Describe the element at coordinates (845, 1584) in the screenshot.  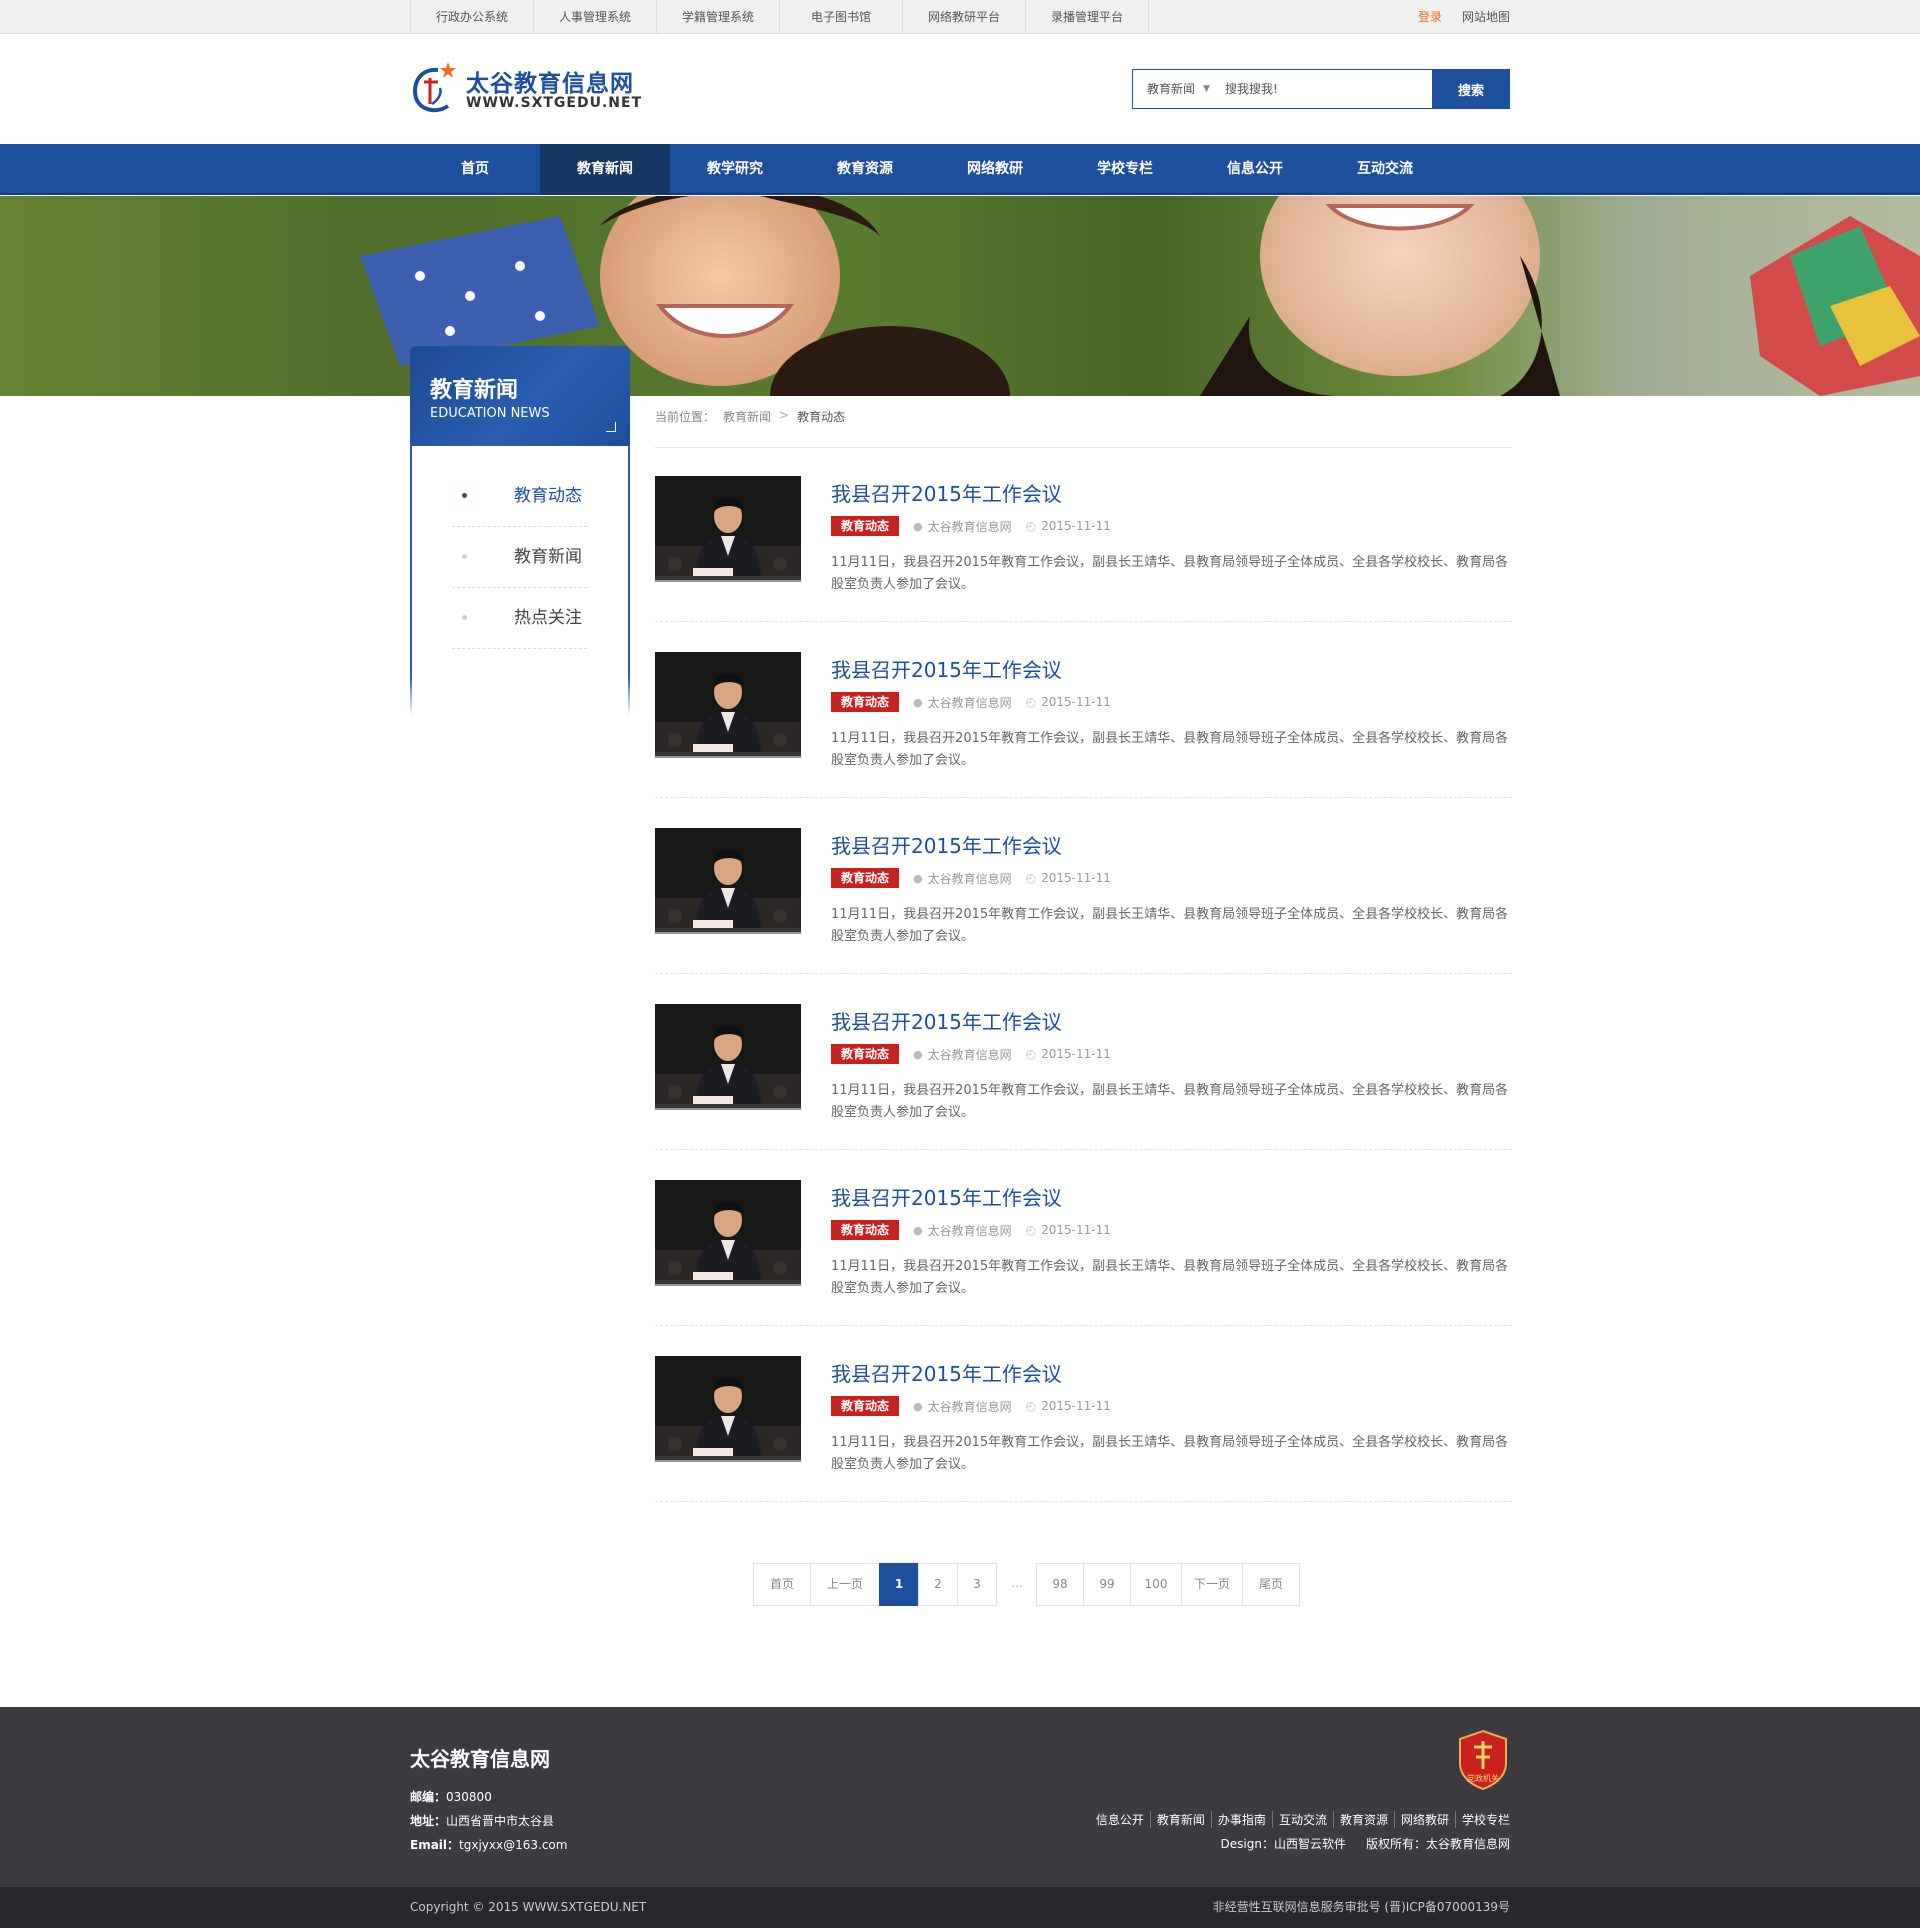
I see `page-prev-button: 上一页` at that location.